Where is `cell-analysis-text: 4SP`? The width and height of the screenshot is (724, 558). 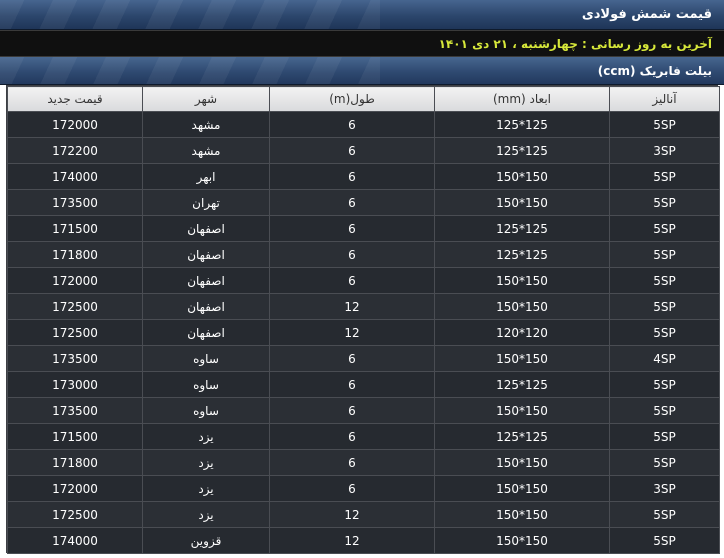
cell-analysis-text: 4SP is located at coordinates (664, 358).